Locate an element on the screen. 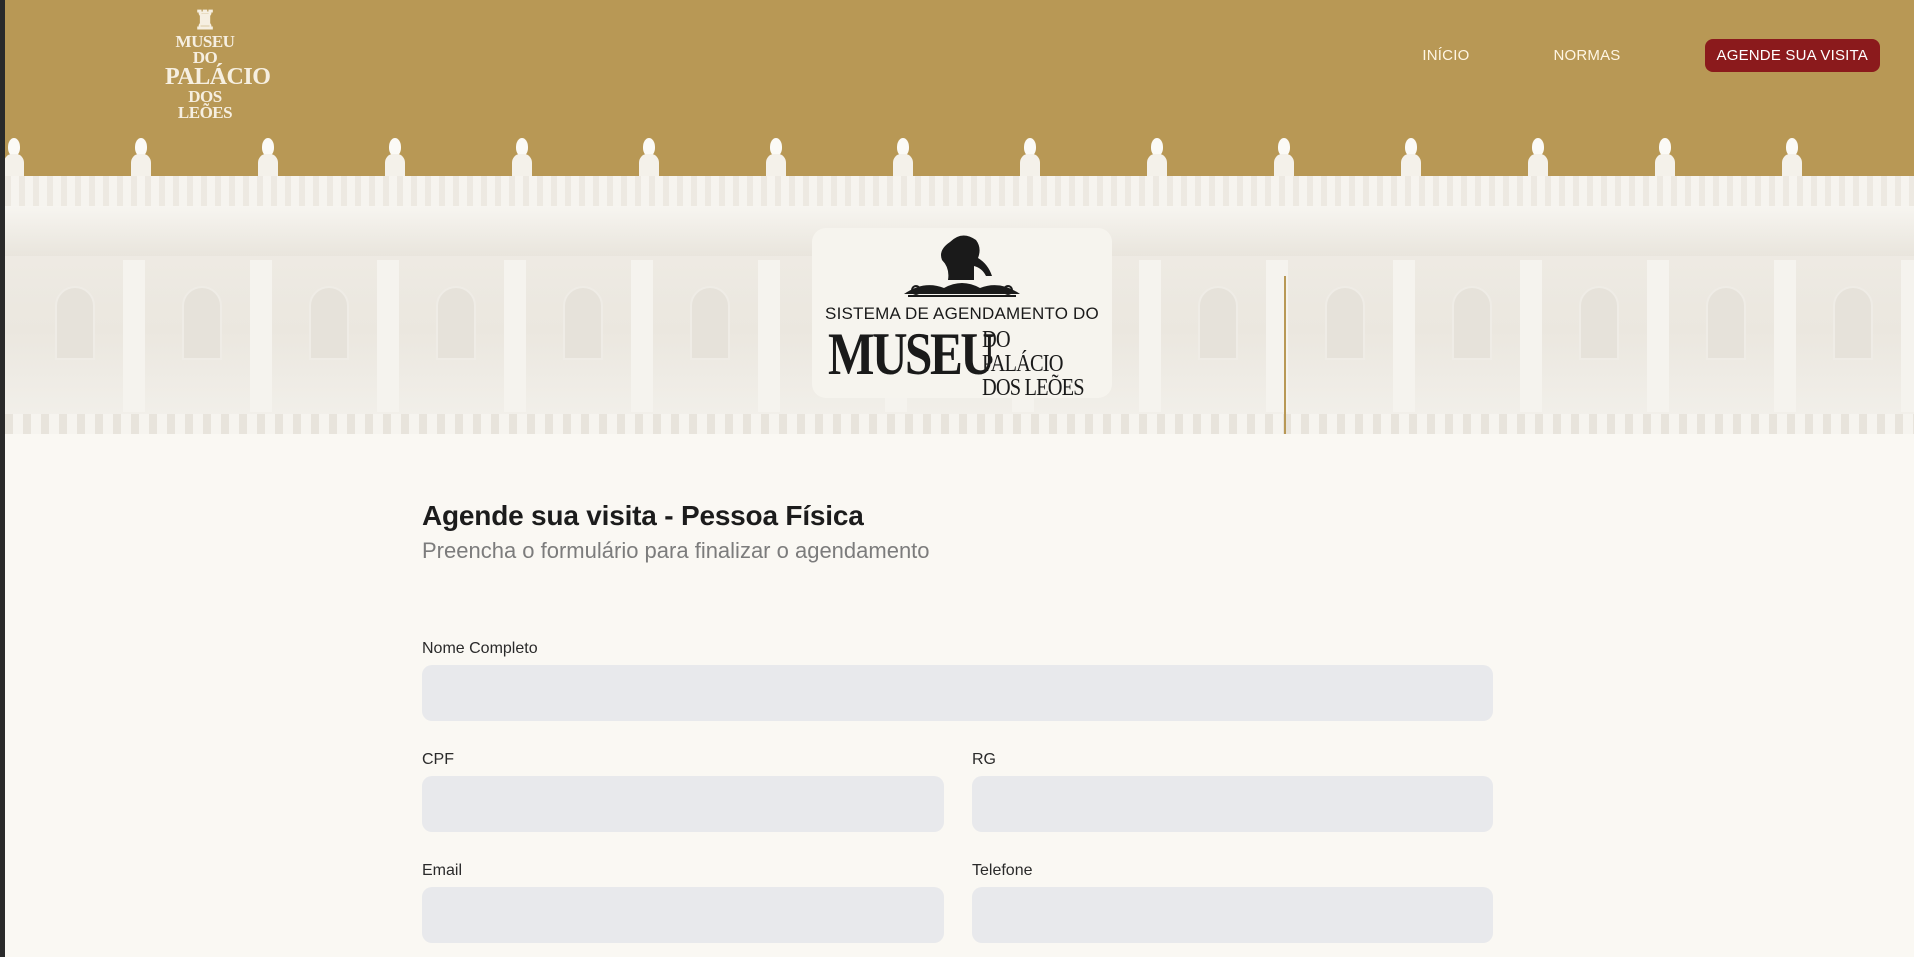 Image resolution: width=1914 pixels, height=957 pixels. telefone-label: Telefone is located at coordinates (1002, 870).